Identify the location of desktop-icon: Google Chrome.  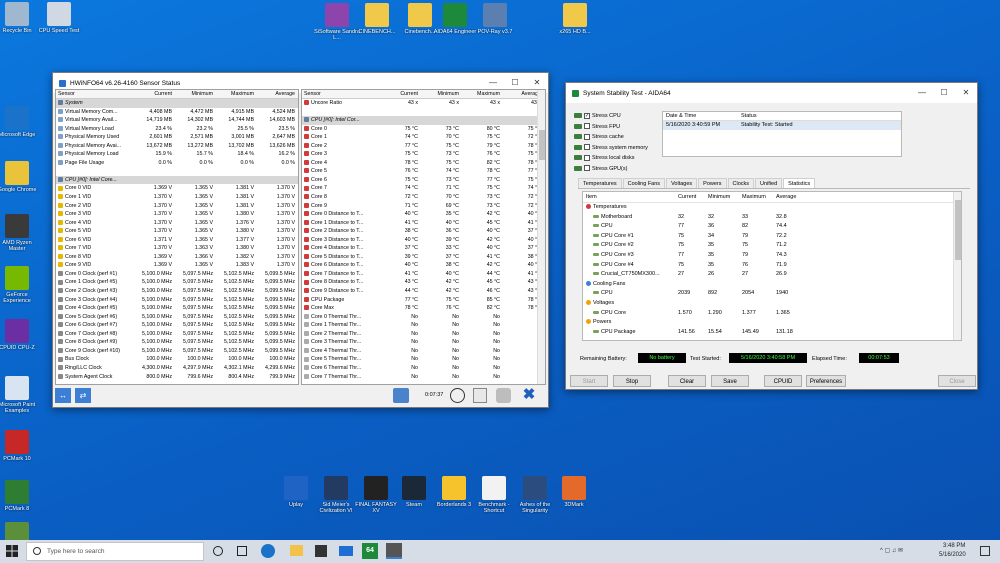
(20, 177).